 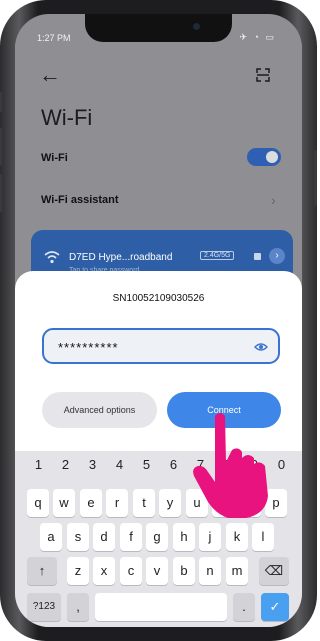 I want to click on pointing-hand-icon, so click(x=230, y=465).